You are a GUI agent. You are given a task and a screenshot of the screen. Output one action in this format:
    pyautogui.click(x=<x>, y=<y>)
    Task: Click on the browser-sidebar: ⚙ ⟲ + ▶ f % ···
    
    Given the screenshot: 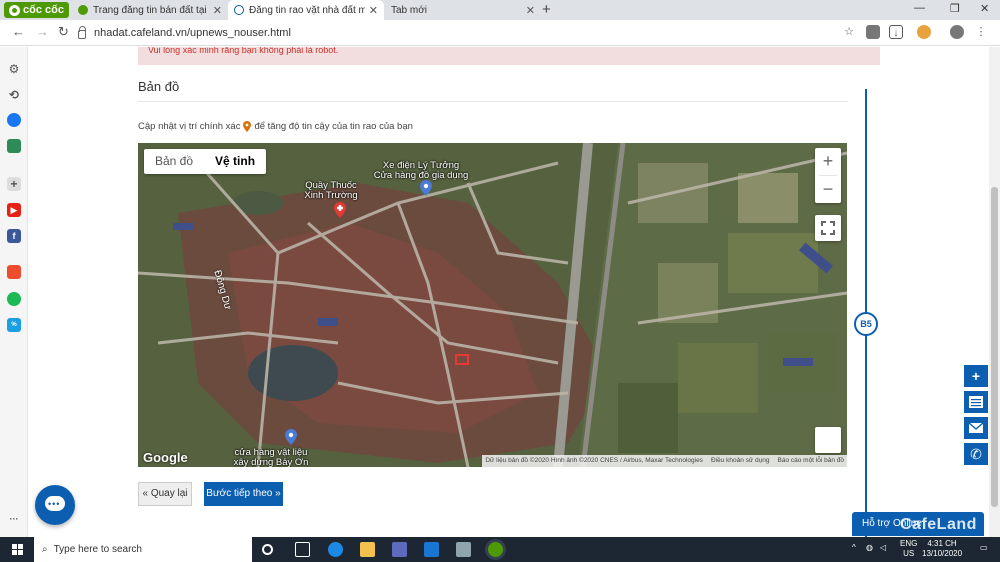 What is the action you would take?
    pyautogui.click(x=14, y=292)
    